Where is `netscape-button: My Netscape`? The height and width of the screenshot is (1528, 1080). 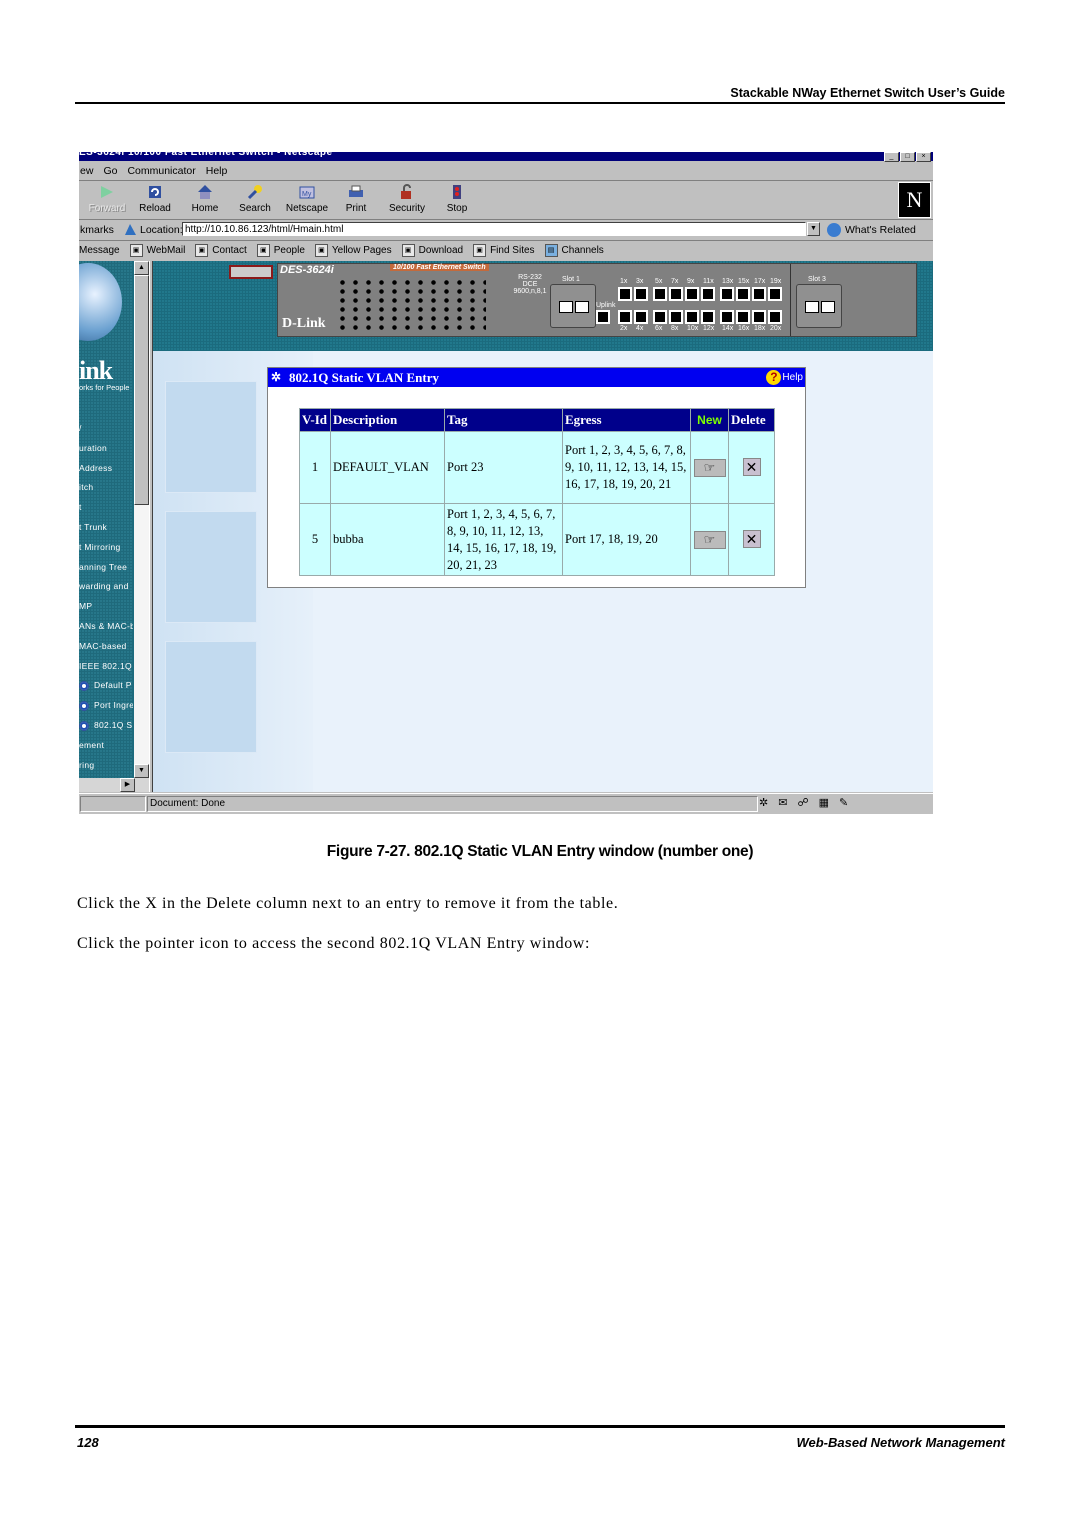 netscape-button: My Netscape is located at coordinates (307, 198).